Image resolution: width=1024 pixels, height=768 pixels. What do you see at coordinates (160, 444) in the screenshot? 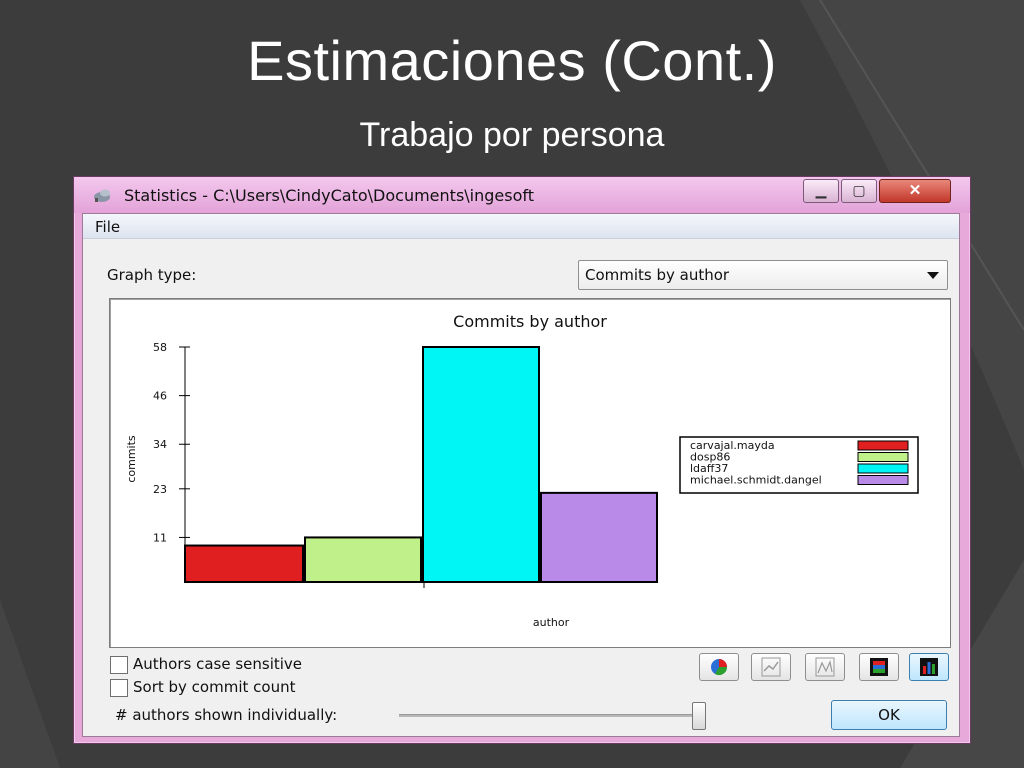
I see `y-tick-label: 34` at bounding box center [160, 444].